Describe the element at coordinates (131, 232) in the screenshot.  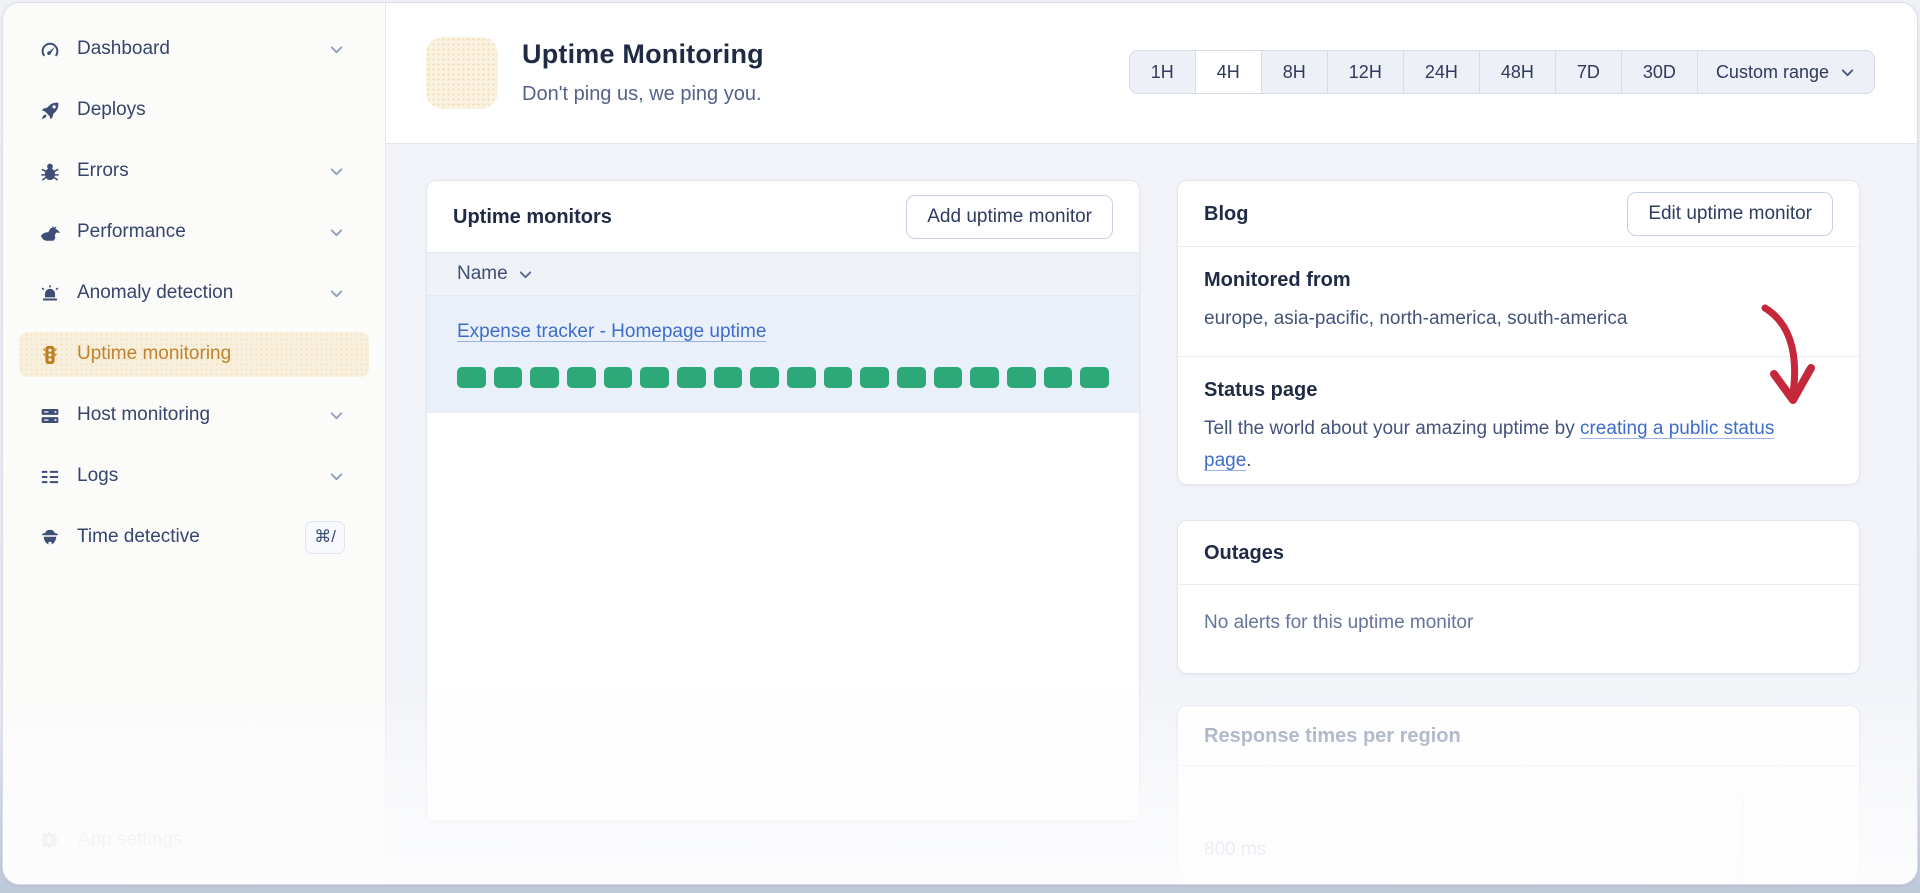
I see `sidebar-item-label: Performance` at that location.